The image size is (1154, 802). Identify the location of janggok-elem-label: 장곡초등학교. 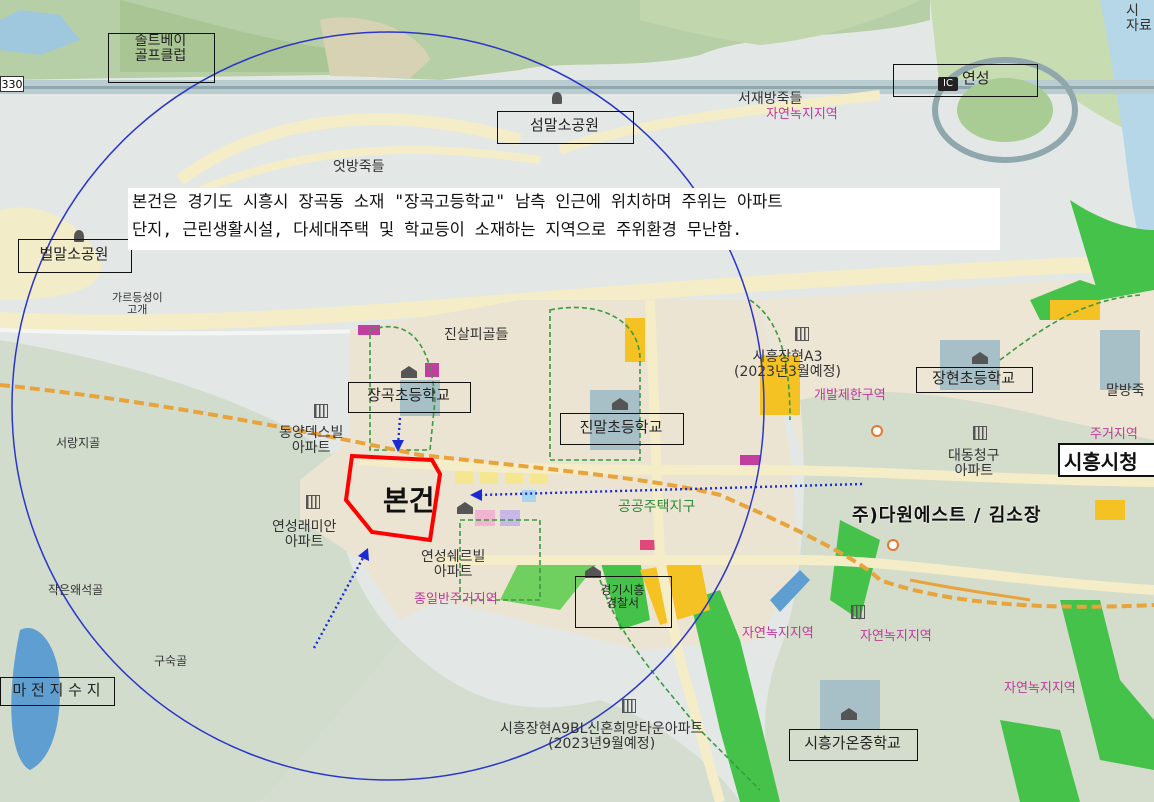
(408, 395).